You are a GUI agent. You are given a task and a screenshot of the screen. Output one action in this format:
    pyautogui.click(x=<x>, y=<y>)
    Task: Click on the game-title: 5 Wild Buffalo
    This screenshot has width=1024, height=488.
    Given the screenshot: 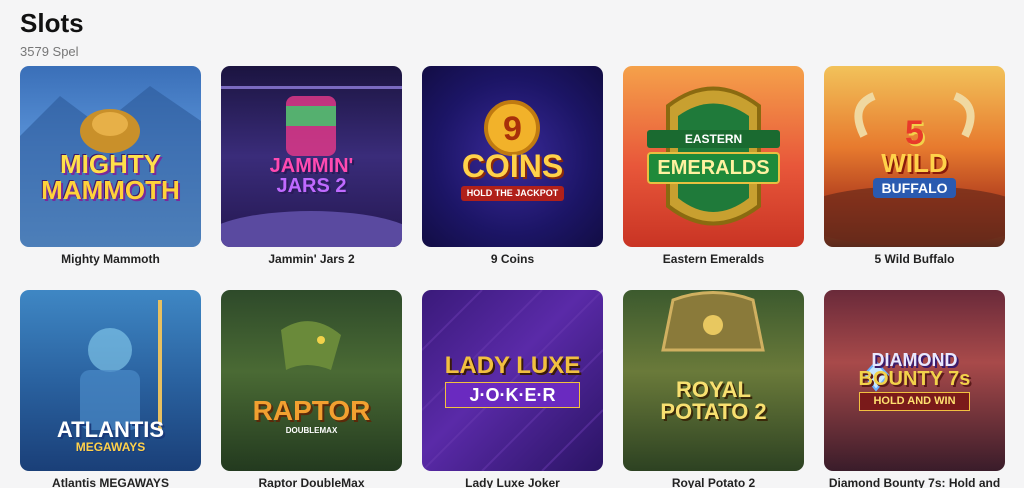 What is the action you would take?
    pyautogui.click(x=914, y=259)
    